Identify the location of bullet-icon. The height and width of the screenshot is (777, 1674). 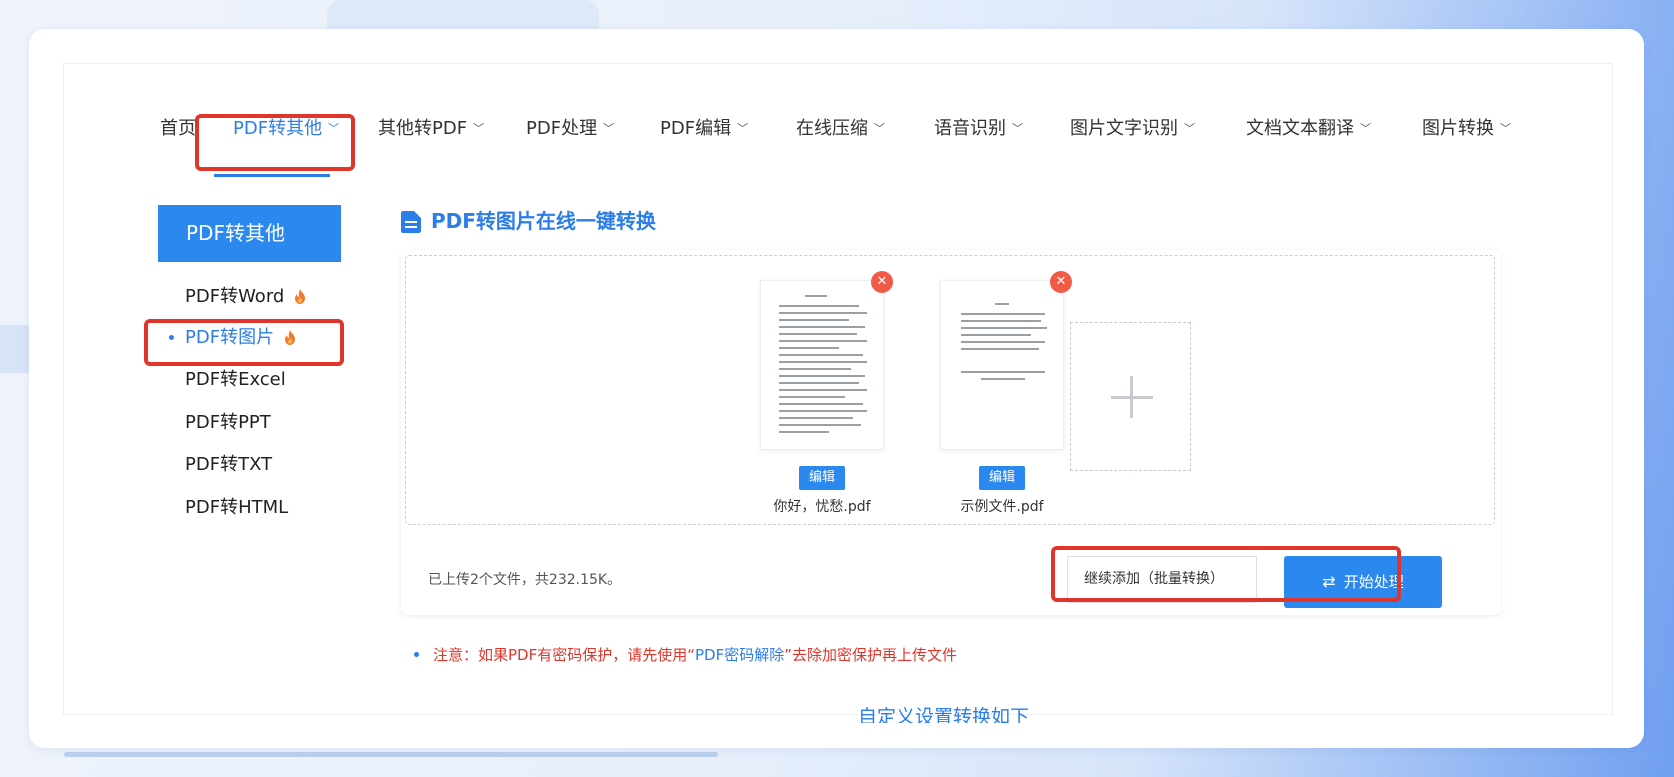
(416, 654).